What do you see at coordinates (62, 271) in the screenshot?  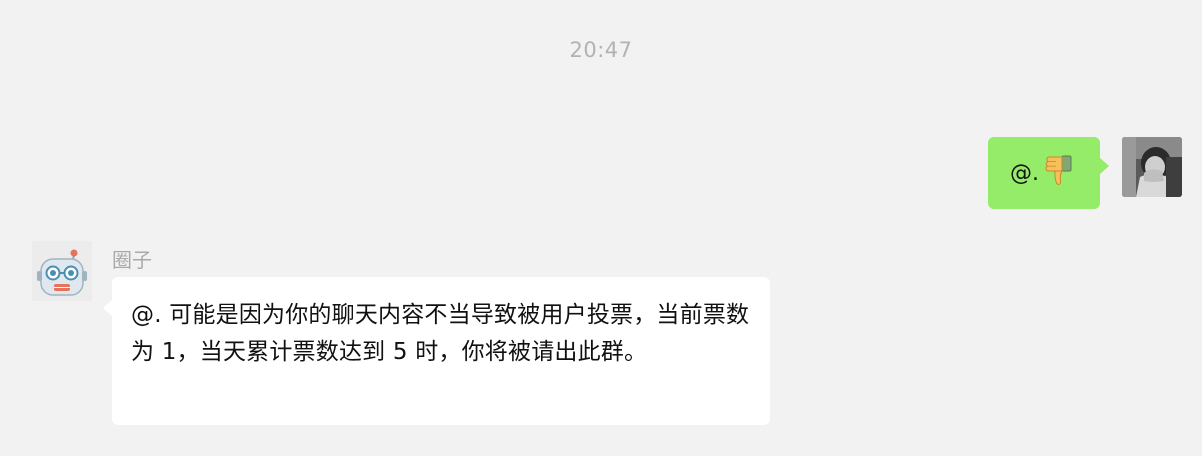 I see `bot-avatar` at bounding box center [62, 271].